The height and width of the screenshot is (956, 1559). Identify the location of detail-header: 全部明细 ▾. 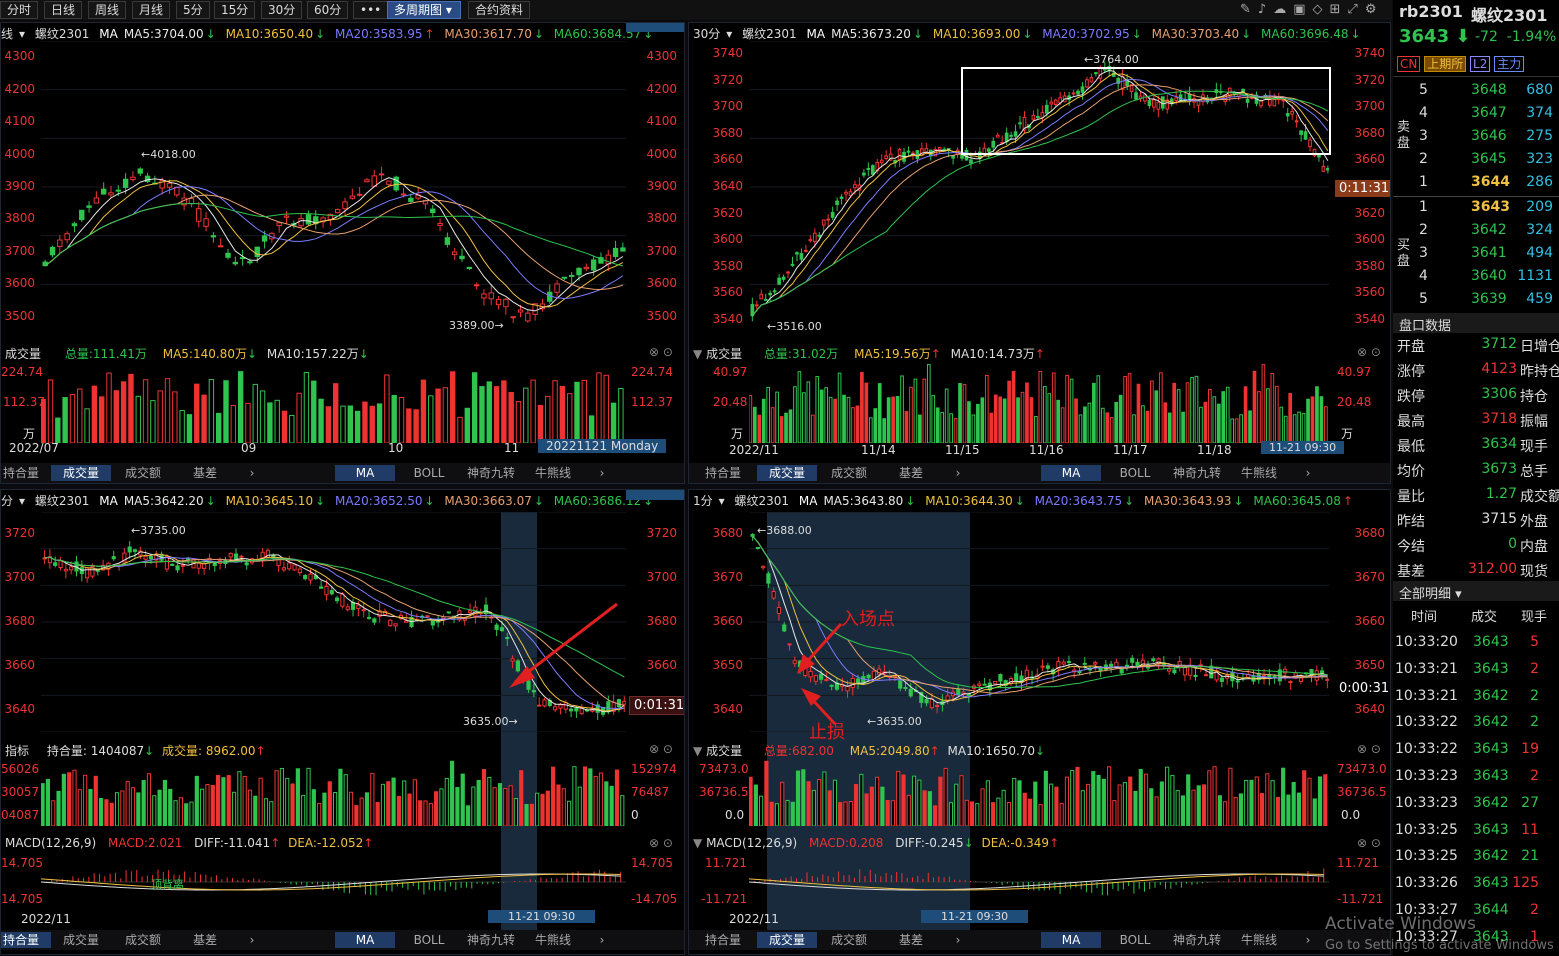
(1476, 591).